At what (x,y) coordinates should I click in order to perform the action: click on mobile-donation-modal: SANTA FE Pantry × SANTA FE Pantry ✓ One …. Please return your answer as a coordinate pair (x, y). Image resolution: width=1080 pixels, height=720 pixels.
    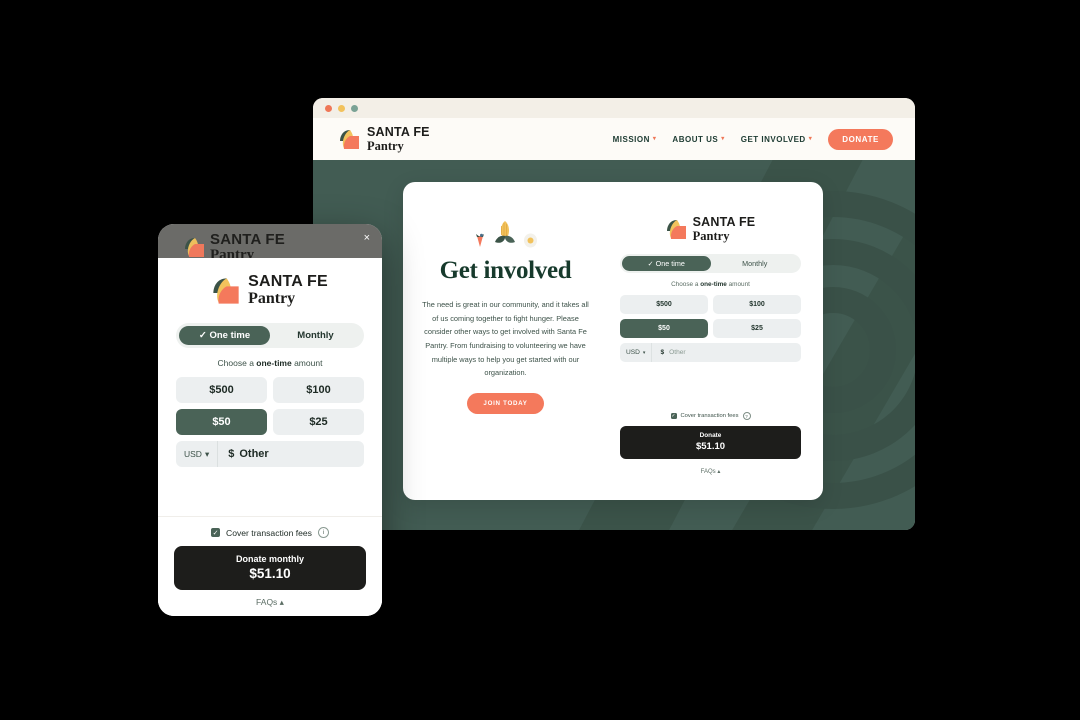
    Looking at the image, I should click on (270, 420).